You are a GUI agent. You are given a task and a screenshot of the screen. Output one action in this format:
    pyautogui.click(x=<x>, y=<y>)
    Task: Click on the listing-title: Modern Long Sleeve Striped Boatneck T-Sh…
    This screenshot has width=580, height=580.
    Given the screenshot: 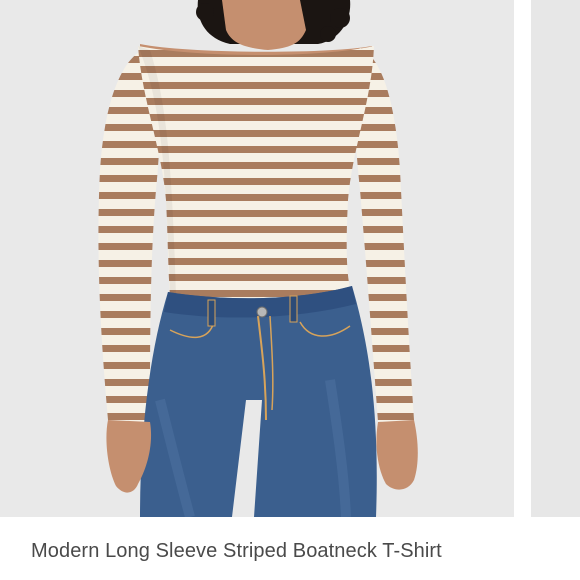 What is the action you would take?
    pyautogui.click(x=236, y=551)
    